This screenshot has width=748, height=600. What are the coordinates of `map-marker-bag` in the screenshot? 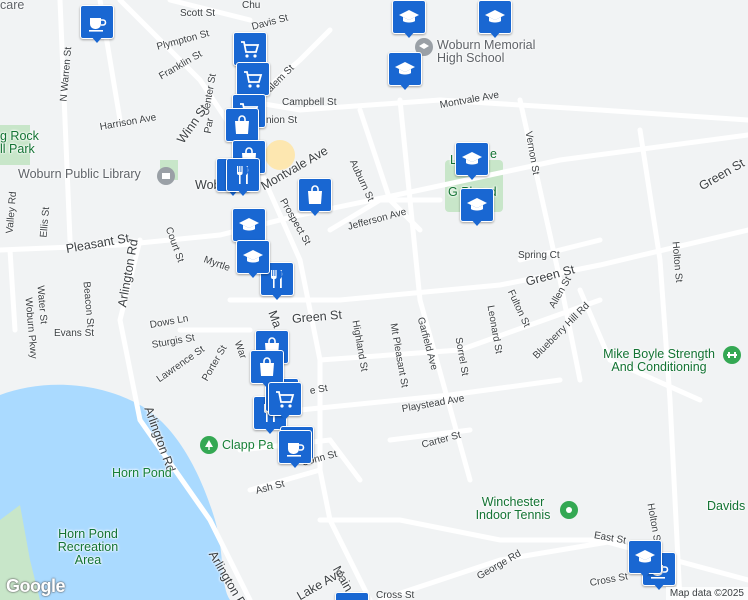 It's located at (267, 369).